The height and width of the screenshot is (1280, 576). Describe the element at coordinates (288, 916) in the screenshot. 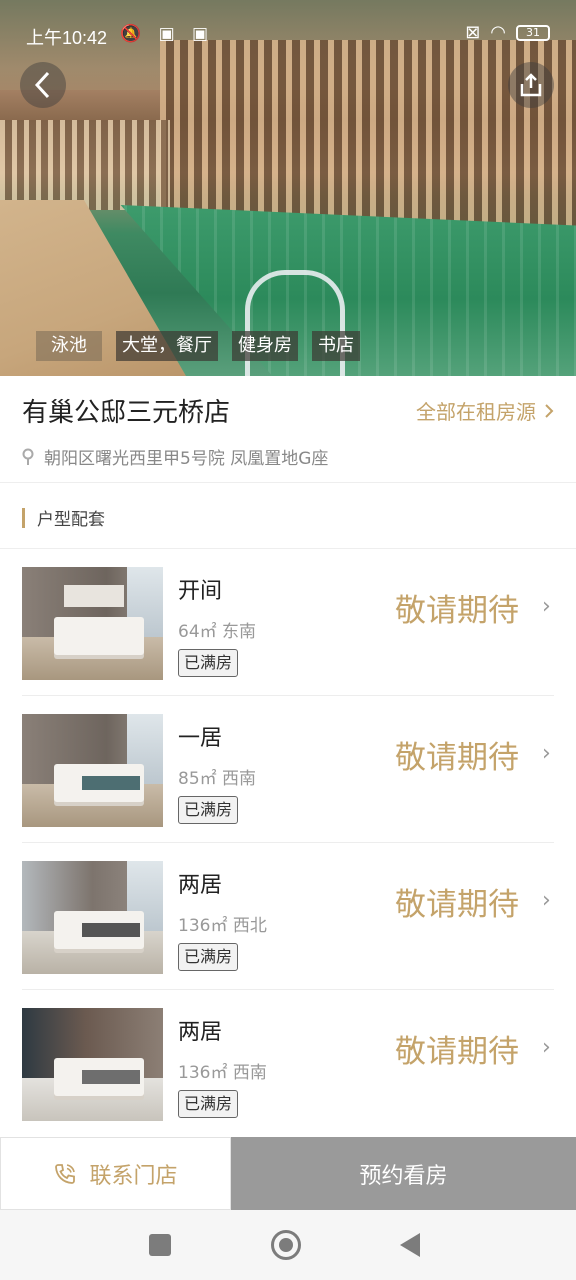

I see `room-item: 两居 136㎡ 西北 已满房 敬请期待 ›` at that location.